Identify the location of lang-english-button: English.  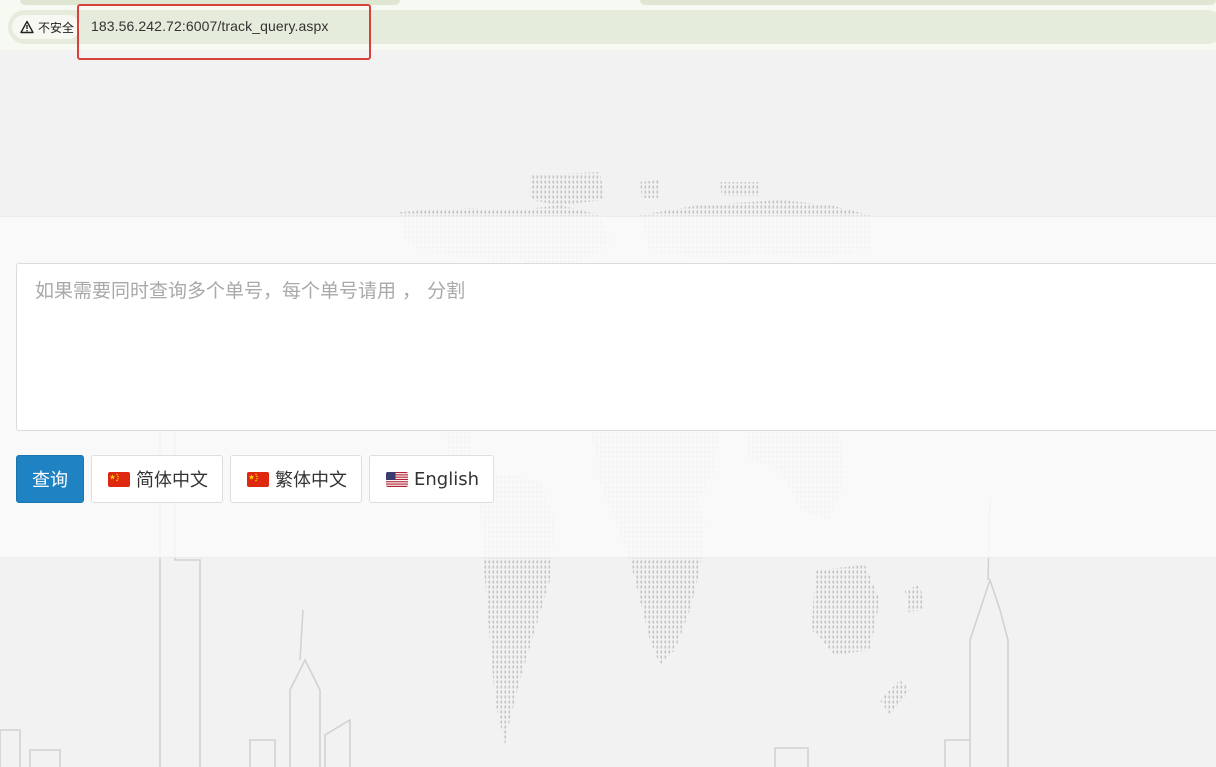
(431, 479).